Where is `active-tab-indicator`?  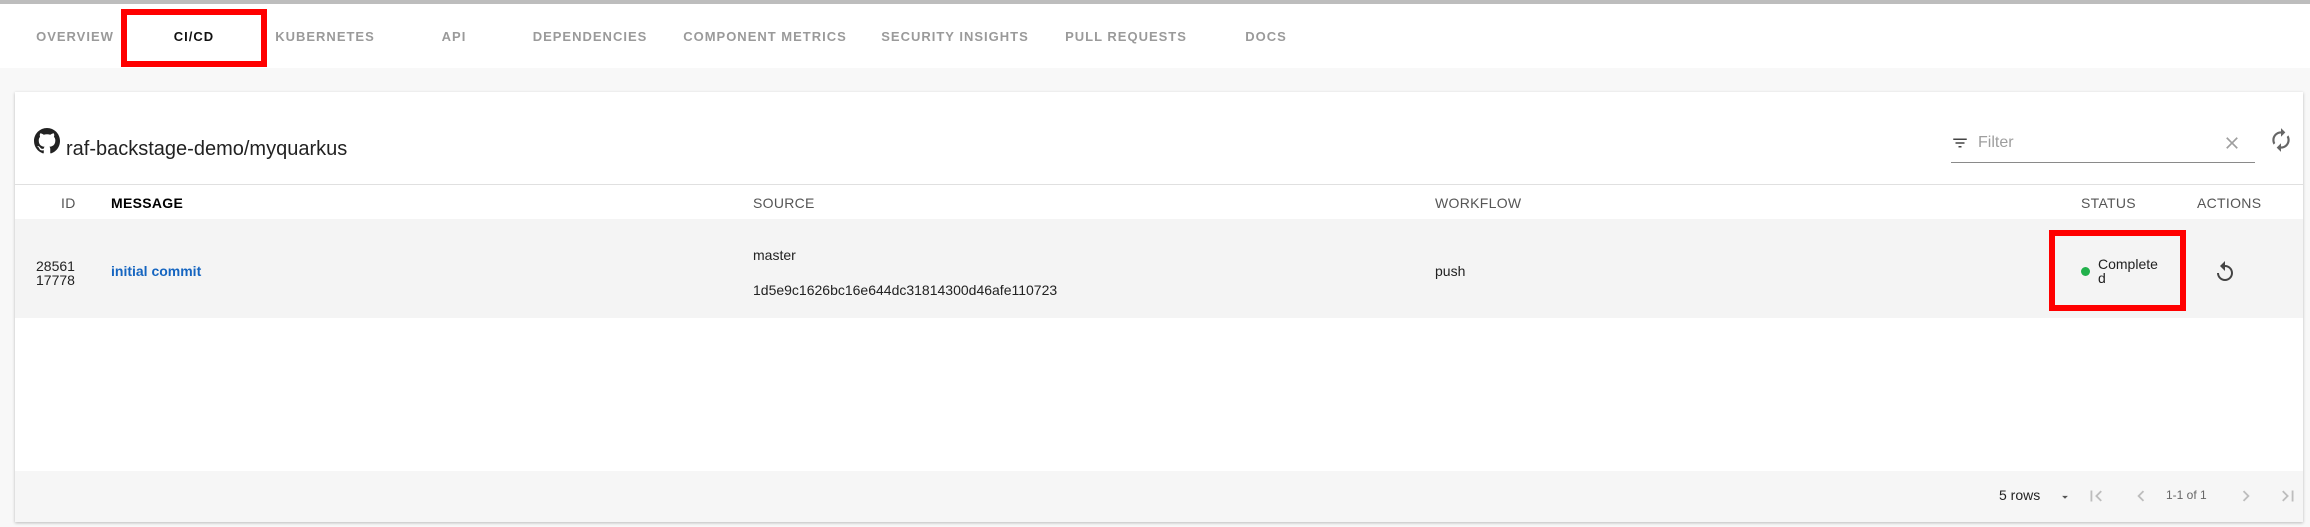
active-tab-indicator is located at coordinates (194, 63).